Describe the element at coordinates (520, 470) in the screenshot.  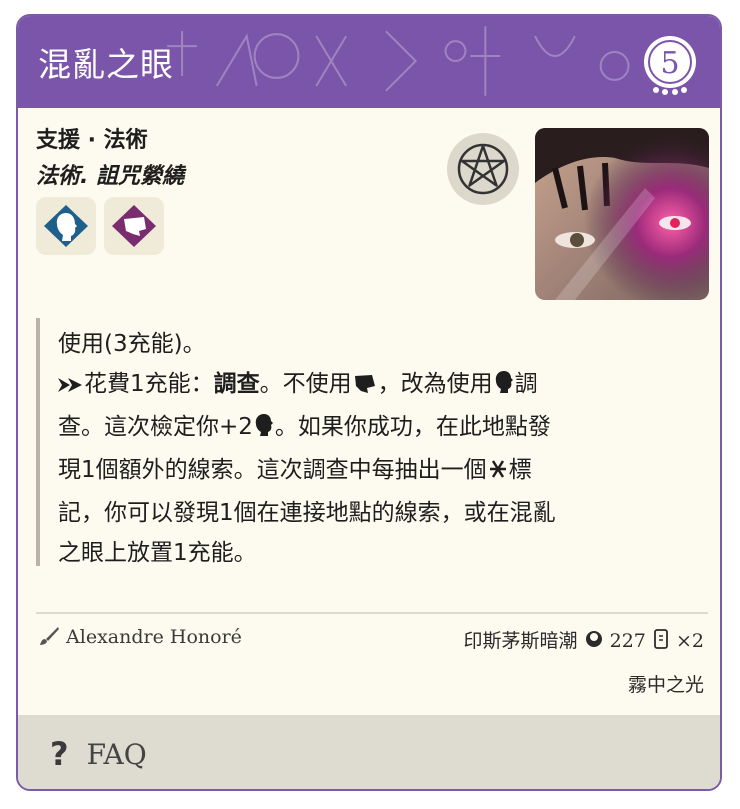
I see `text-segment: 標` at that location.